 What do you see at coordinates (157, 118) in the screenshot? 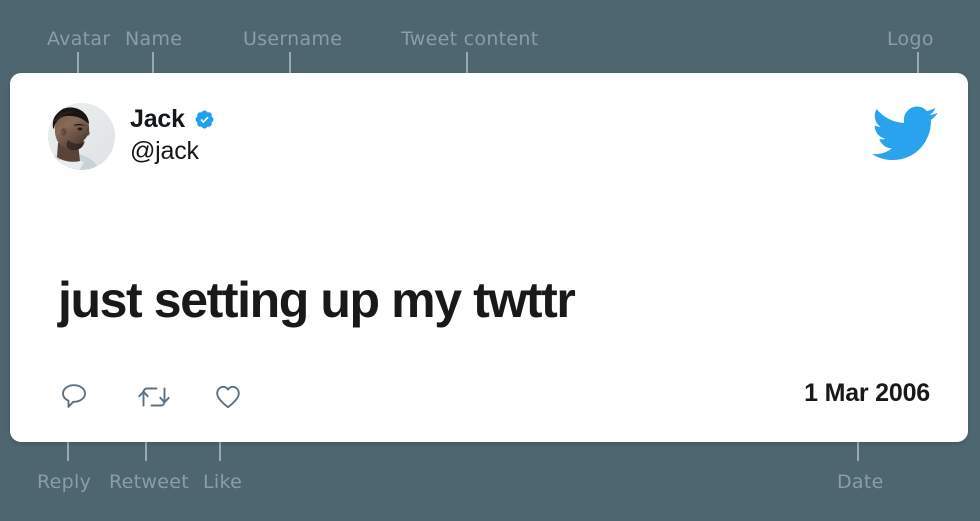
I see `display-name: Jack` at bounding box center [157, 118].